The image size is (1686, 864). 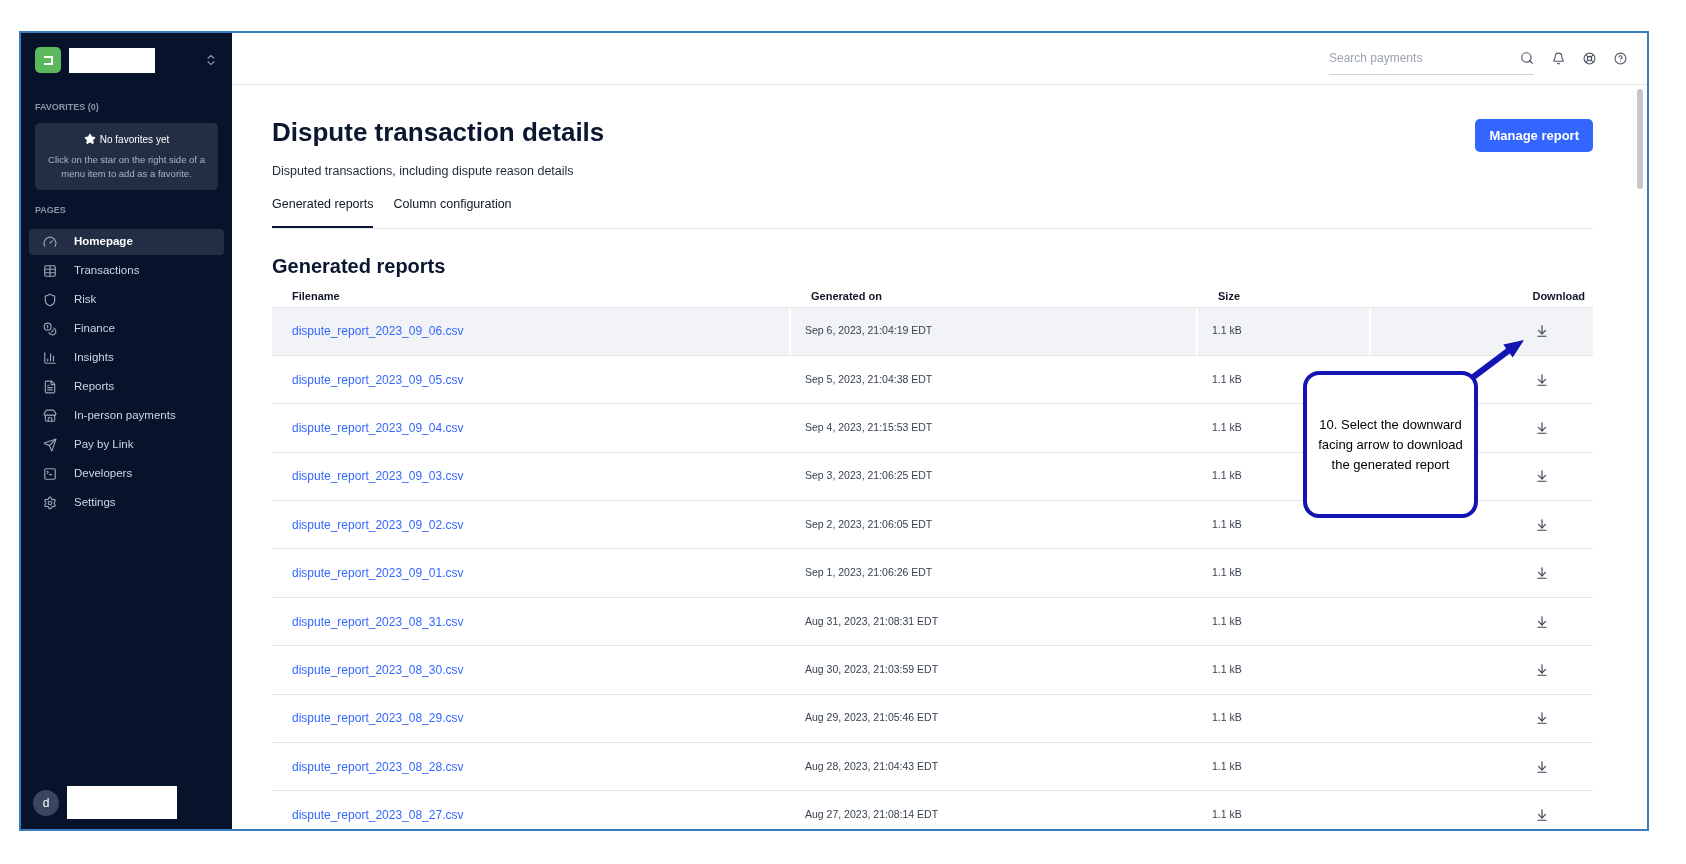 What do you see at coordinates (1527, 58) in the screenshot?
I see `search-icon` at bounding box center [1527, 58].